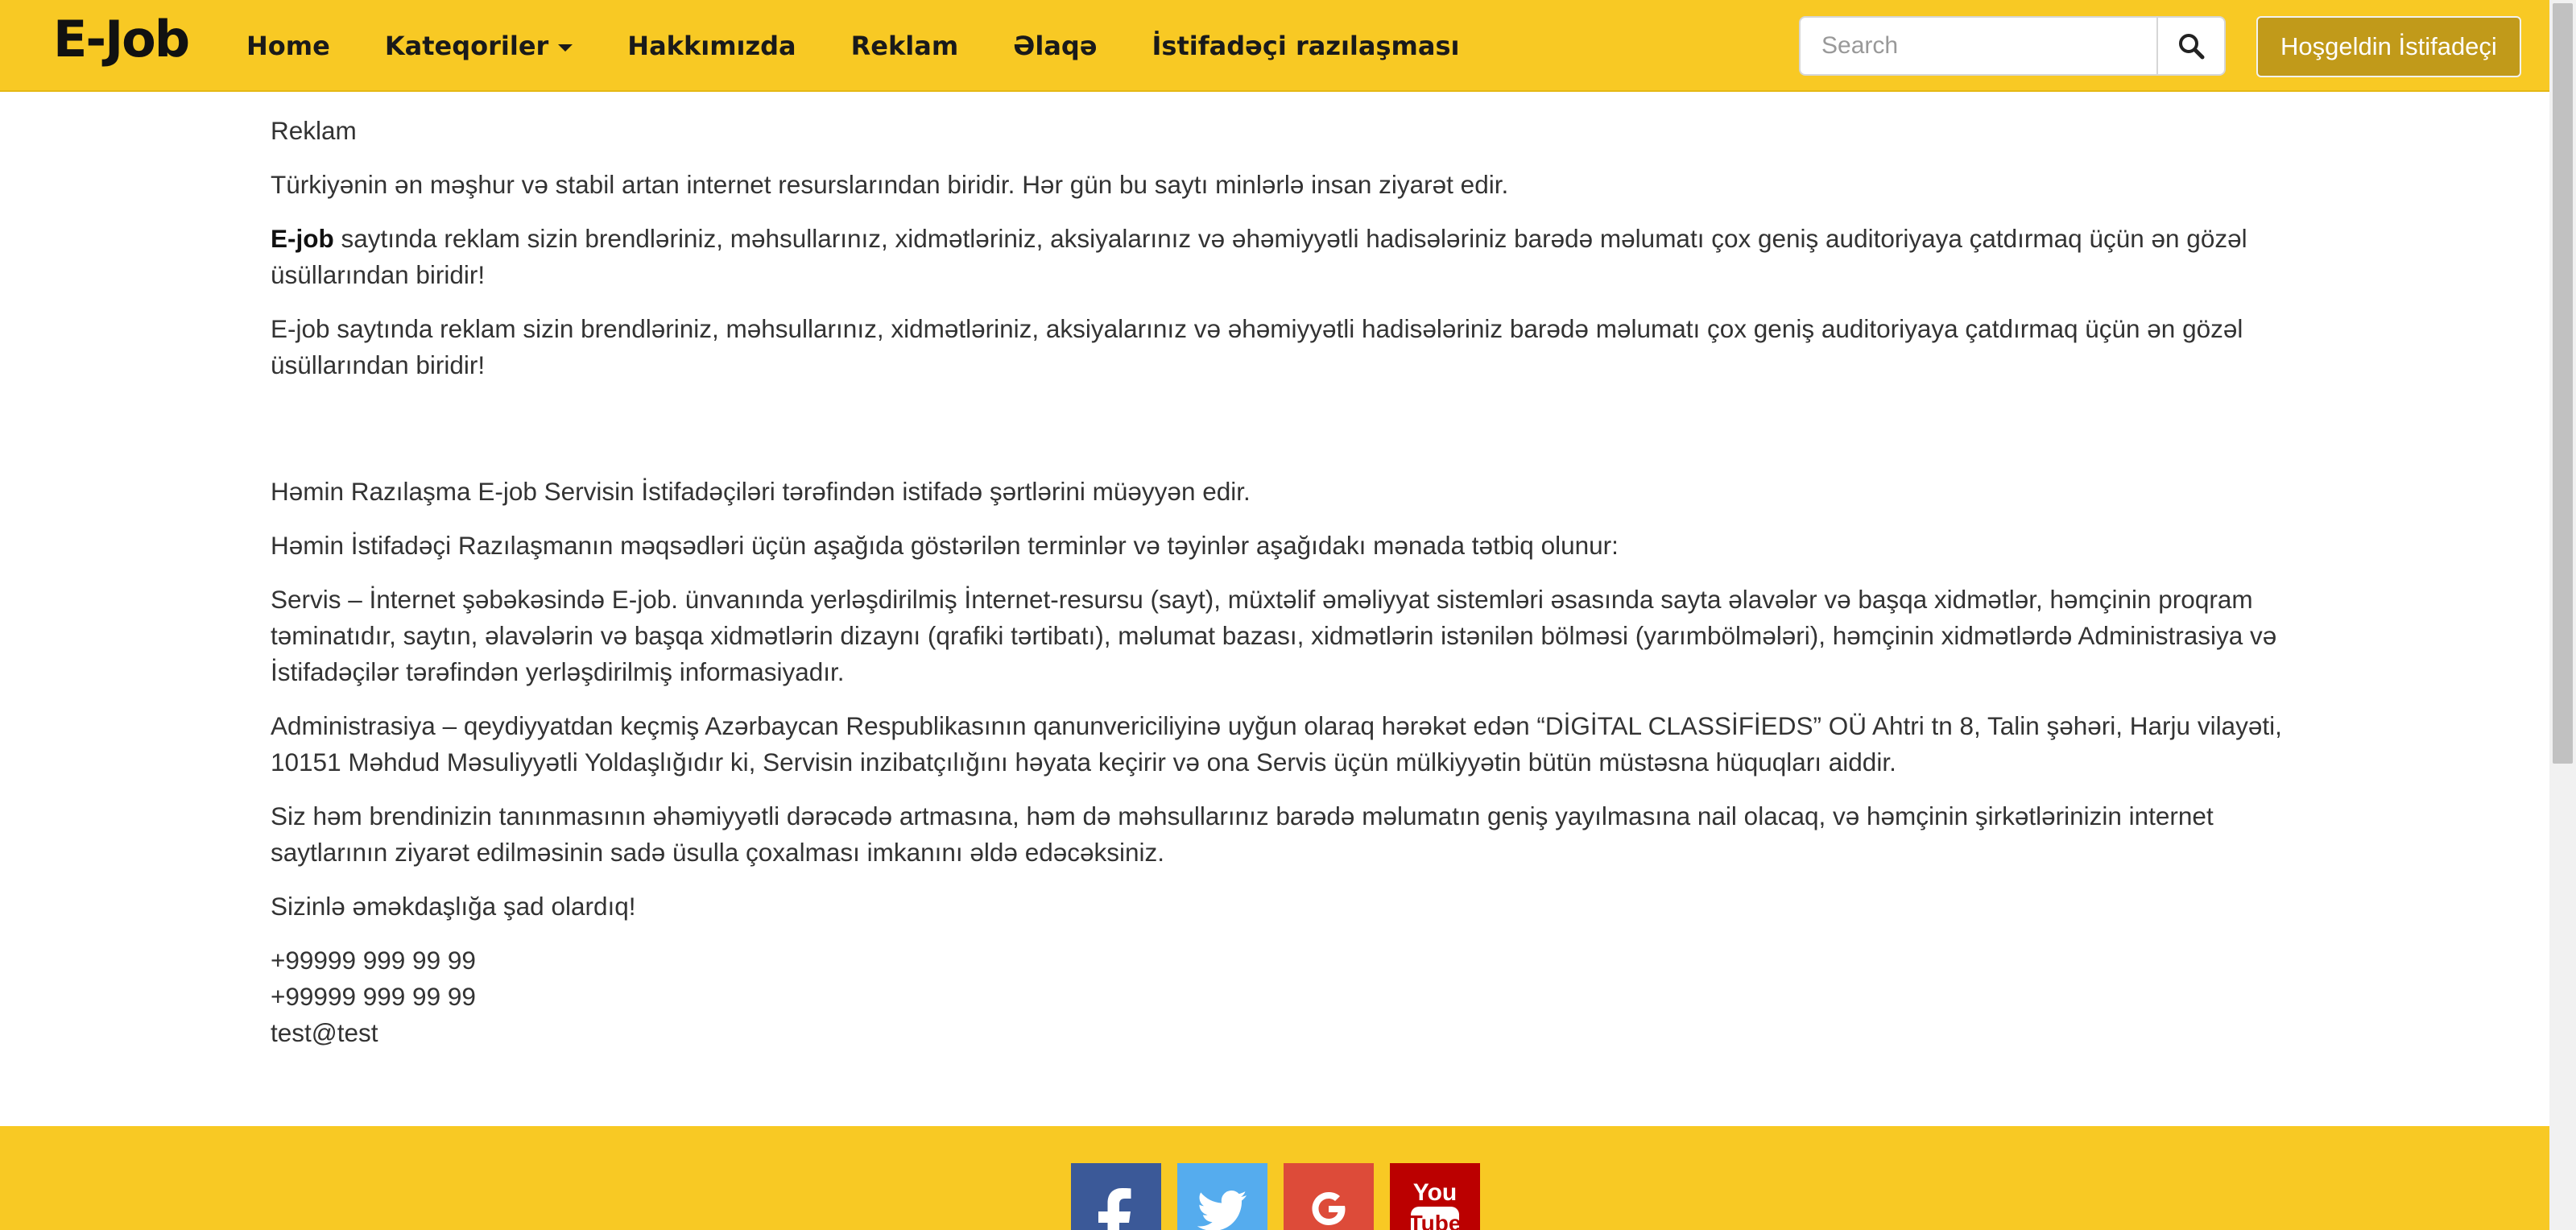 The width and height of the screenshot is (2576, 1230). I want to click on search-icon, so click(2192, 47).